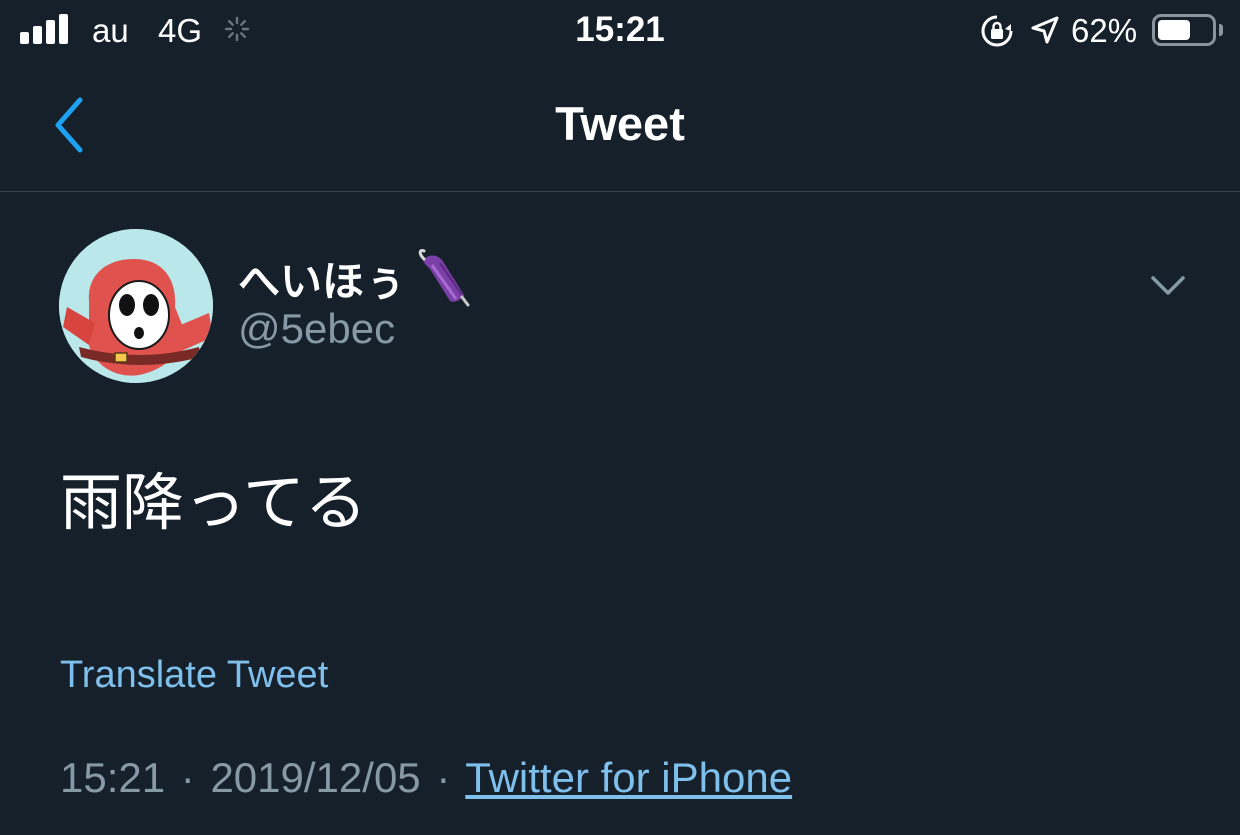  I want to click on page-title: Tweet, so click(620, 123).